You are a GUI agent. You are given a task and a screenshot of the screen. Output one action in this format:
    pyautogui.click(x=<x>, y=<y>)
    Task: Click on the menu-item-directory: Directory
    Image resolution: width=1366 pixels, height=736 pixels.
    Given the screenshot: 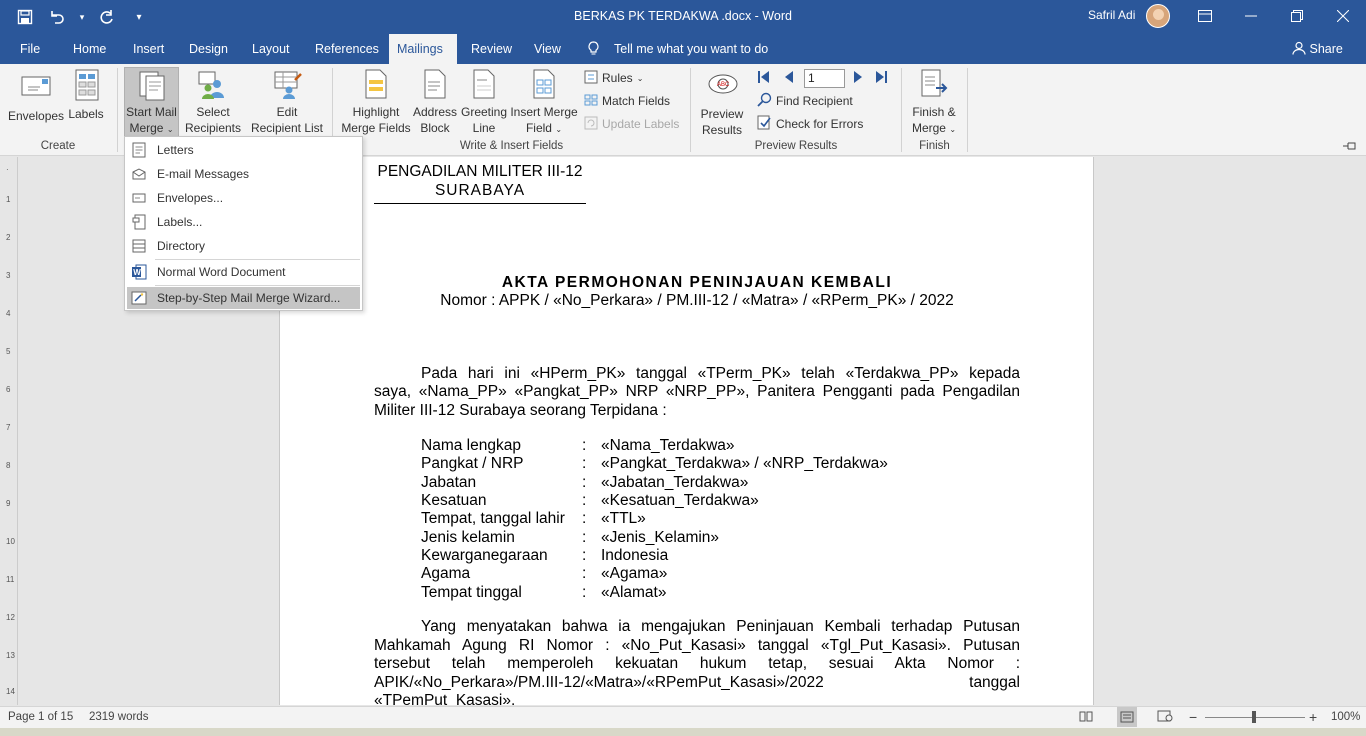 What is the action you would take?
    pyautogui.click(x=243, y=246)
    